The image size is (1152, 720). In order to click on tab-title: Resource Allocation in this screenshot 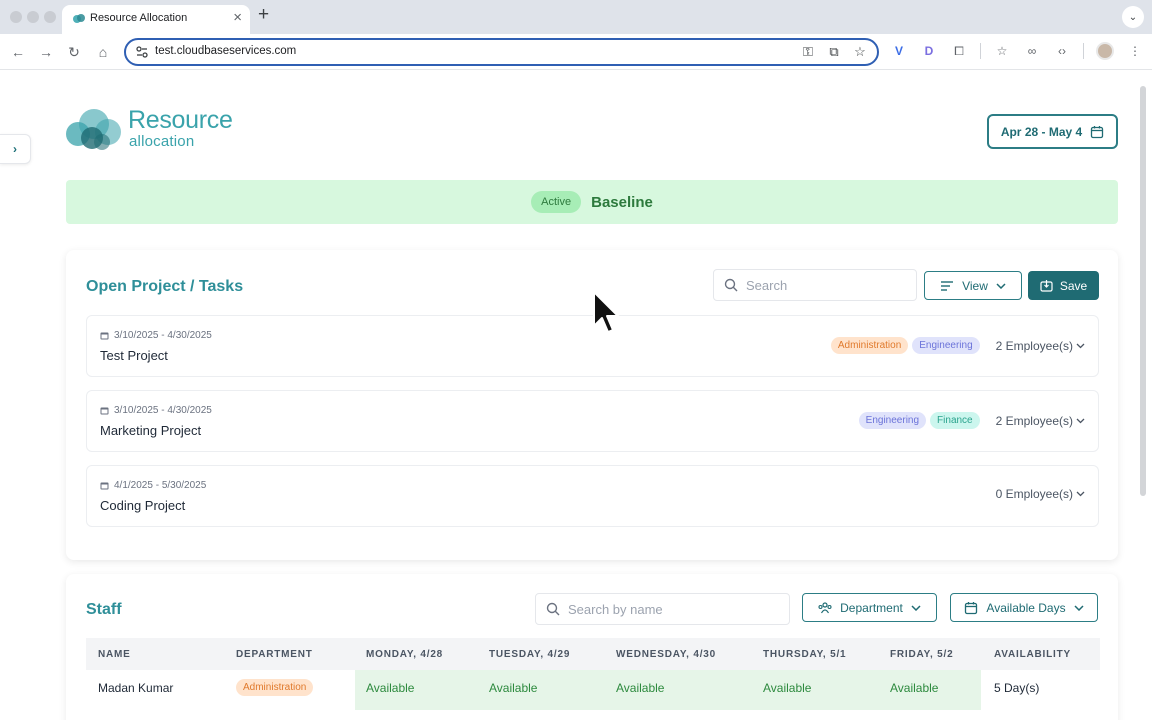, I will do `click(139, 18)`.